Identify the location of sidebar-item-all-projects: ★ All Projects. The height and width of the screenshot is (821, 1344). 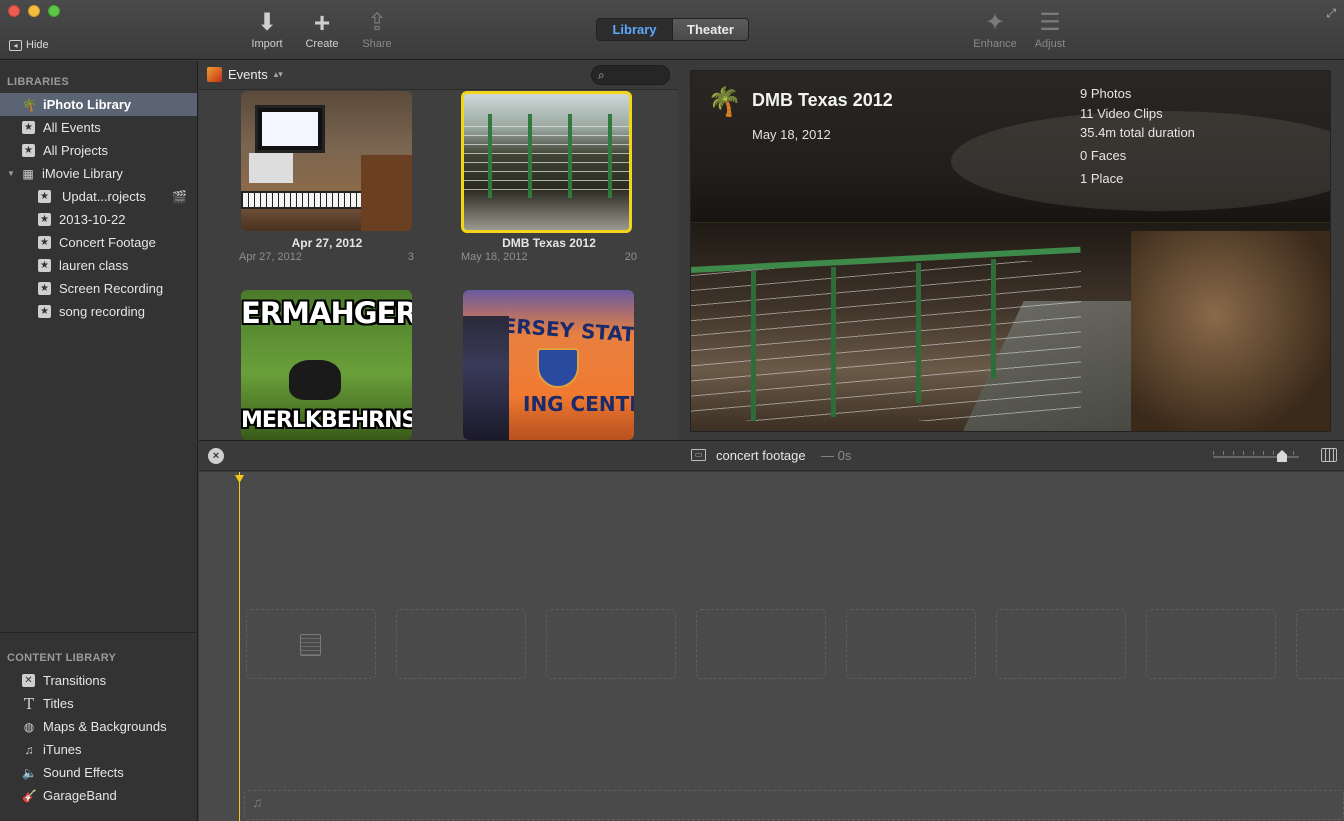
(98, 150).